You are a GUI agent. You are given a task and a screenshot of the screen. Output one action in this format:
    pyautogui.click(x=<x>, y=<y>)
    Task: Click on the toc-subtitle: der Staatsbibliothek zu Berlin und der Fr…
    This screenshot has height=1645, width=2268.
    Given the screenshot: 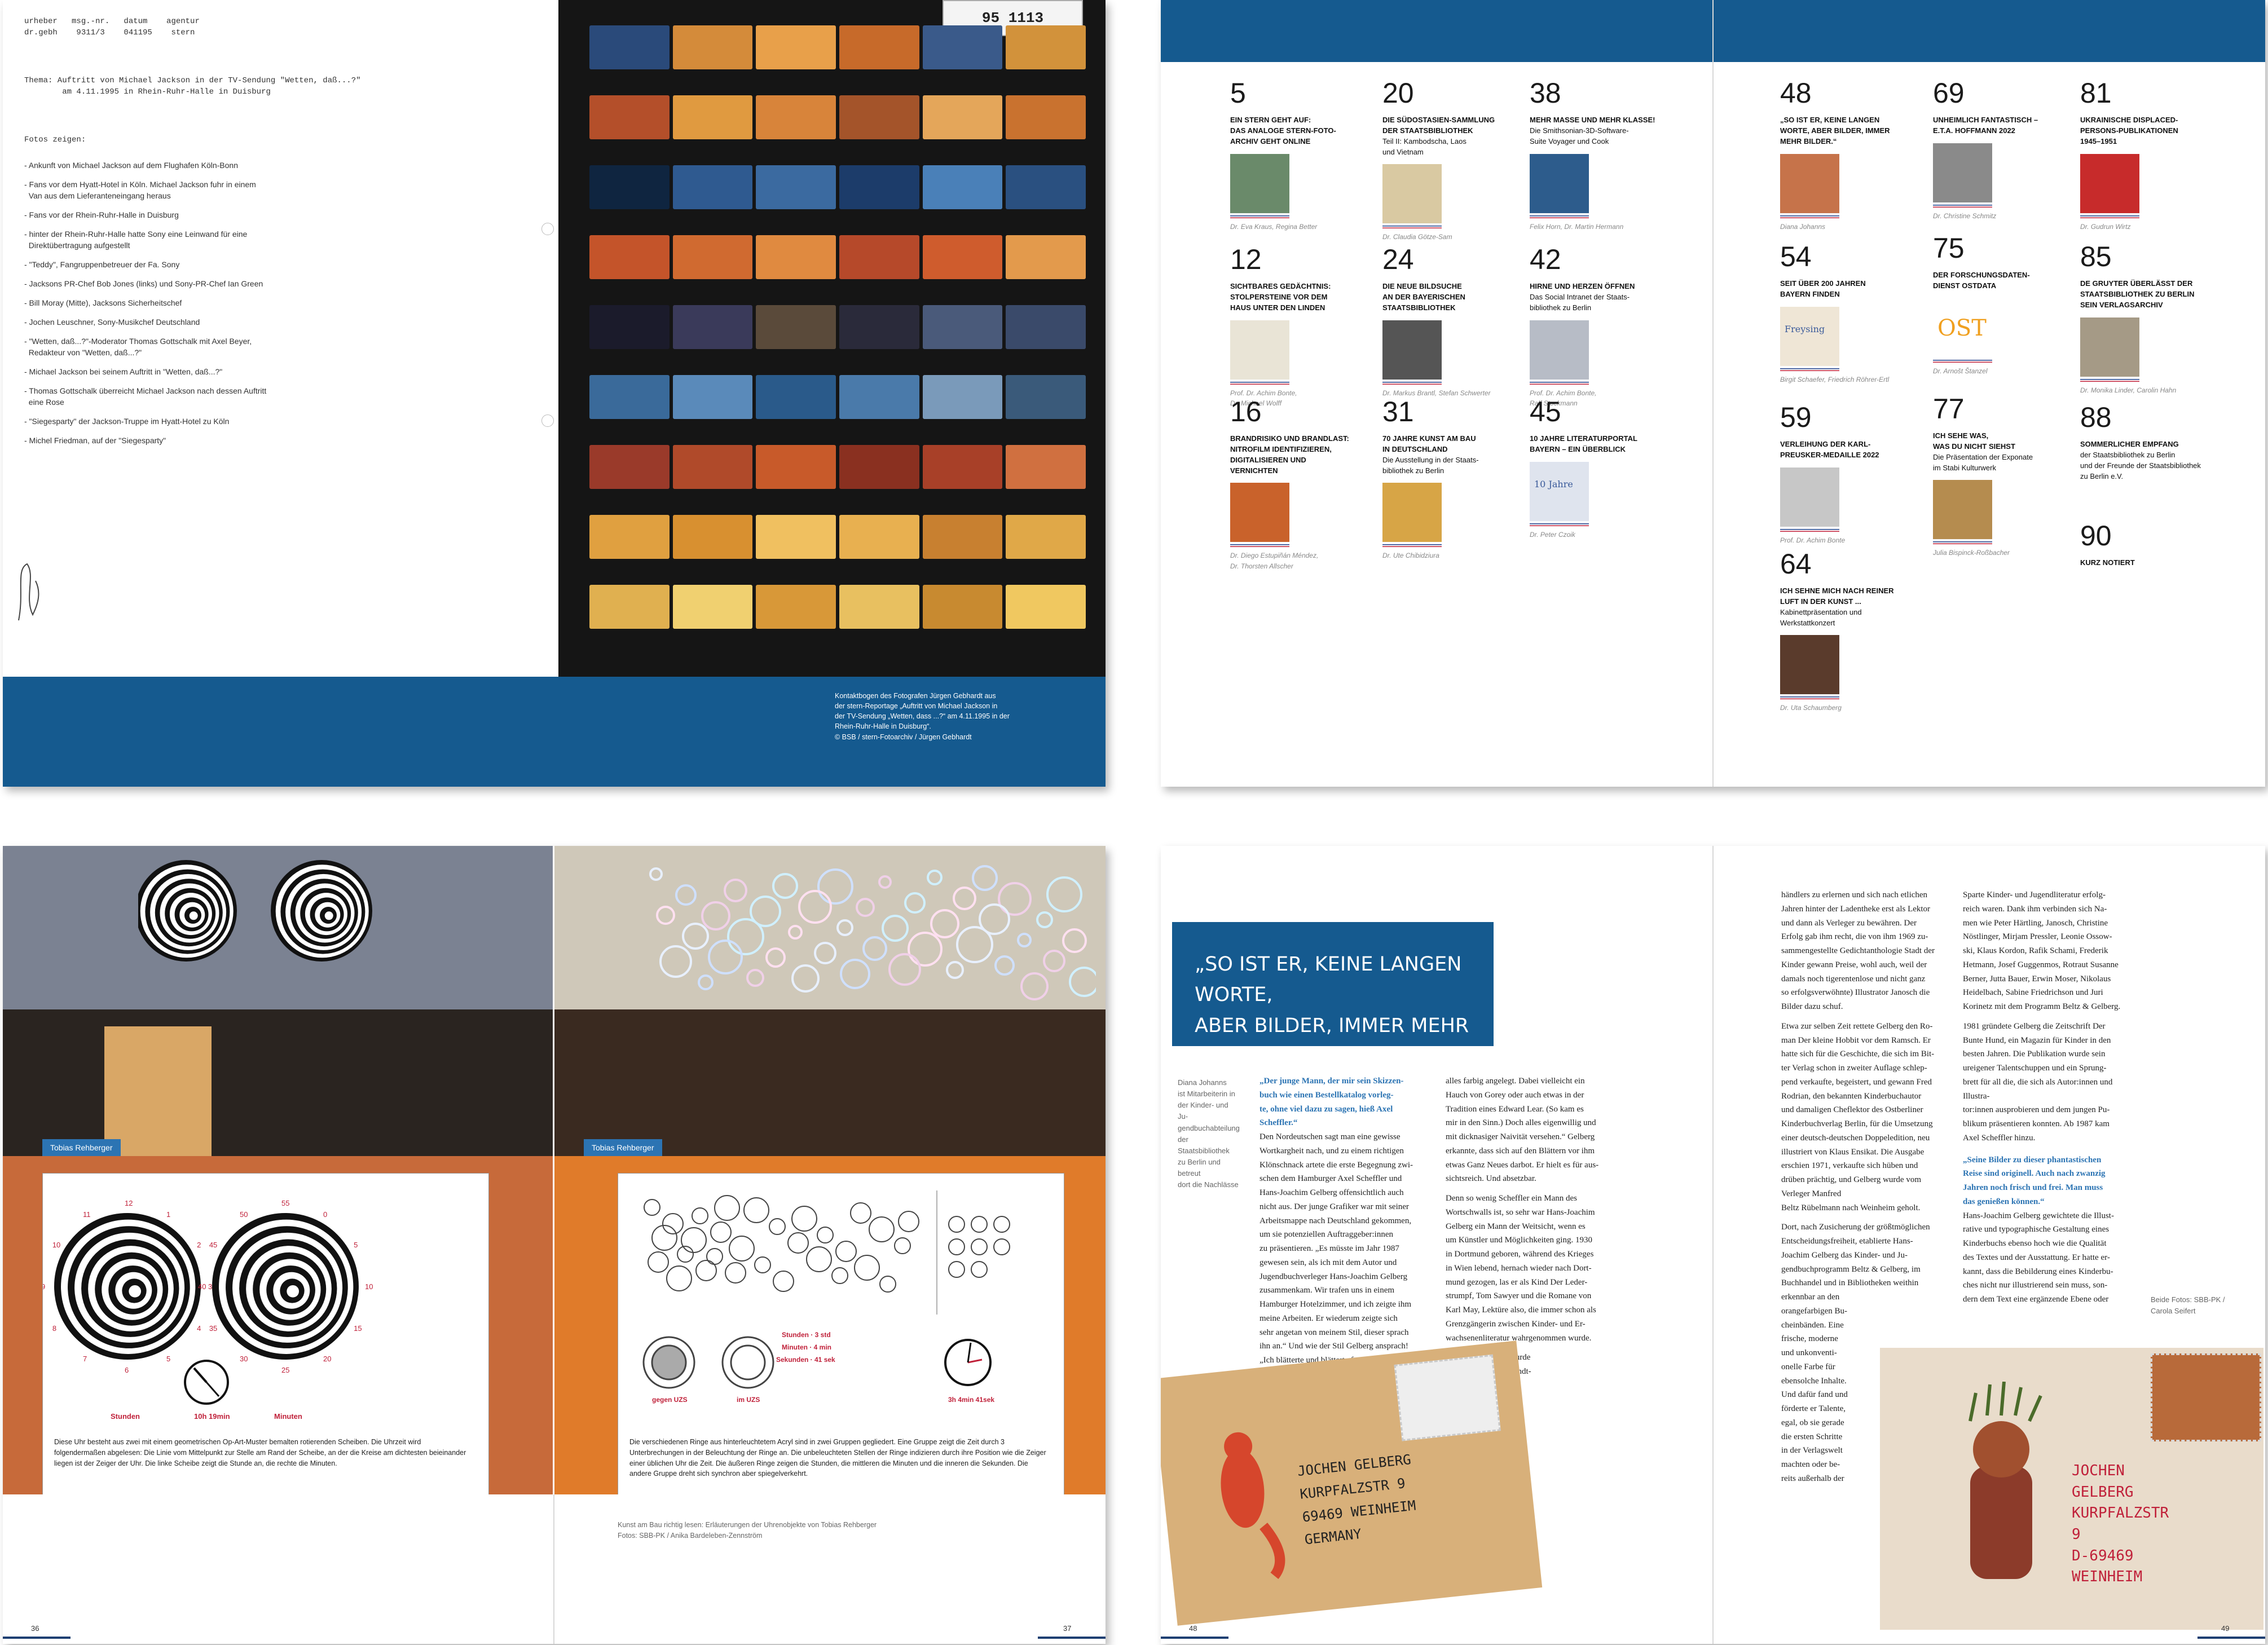 What is the action you would take?
    pyautogui.click(x=2148, y=466)
    